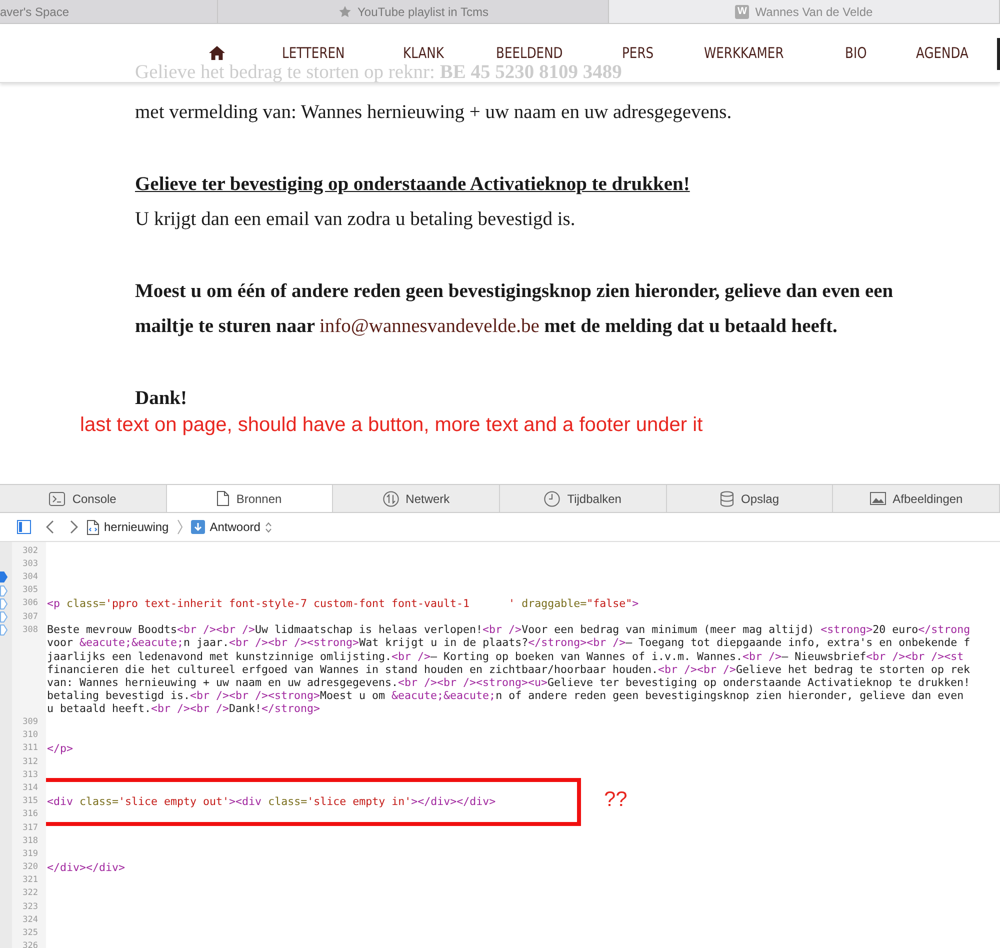  I want to click on line-number: 310, so click(30, 735).